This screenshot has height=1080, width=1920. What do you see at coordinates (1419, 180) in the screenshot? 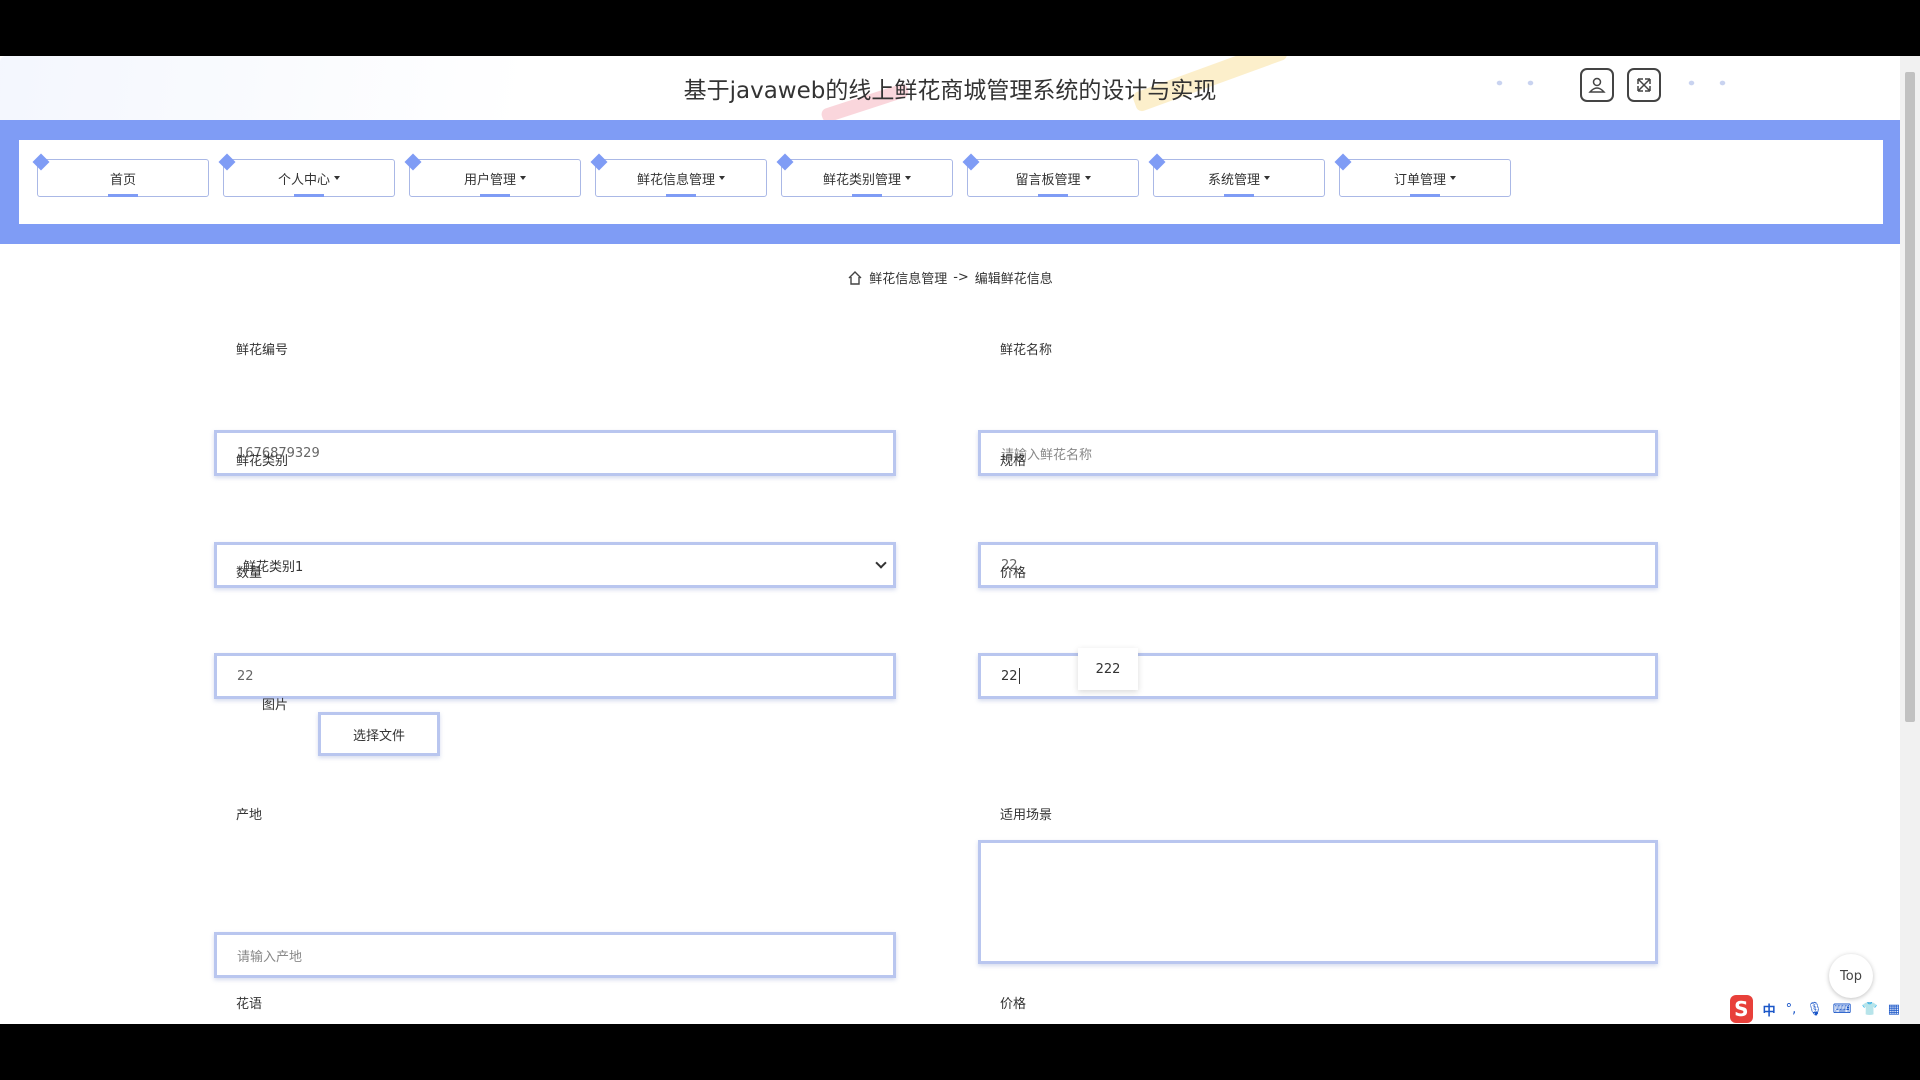
I see `nav-item-label: 订单管理` at bounding box center [1419, 180].